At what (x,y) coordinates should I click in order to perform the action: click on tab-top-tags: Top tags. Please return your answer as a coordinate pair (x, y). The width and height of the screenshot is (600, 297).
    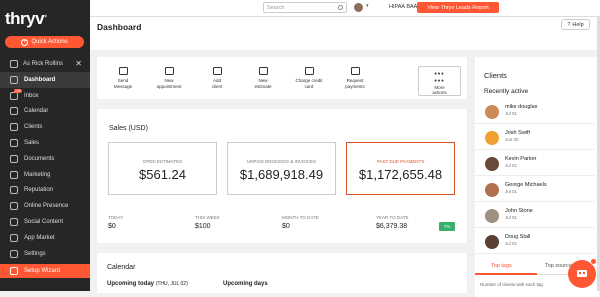
    Looking at the image, I should click on (501, 266).